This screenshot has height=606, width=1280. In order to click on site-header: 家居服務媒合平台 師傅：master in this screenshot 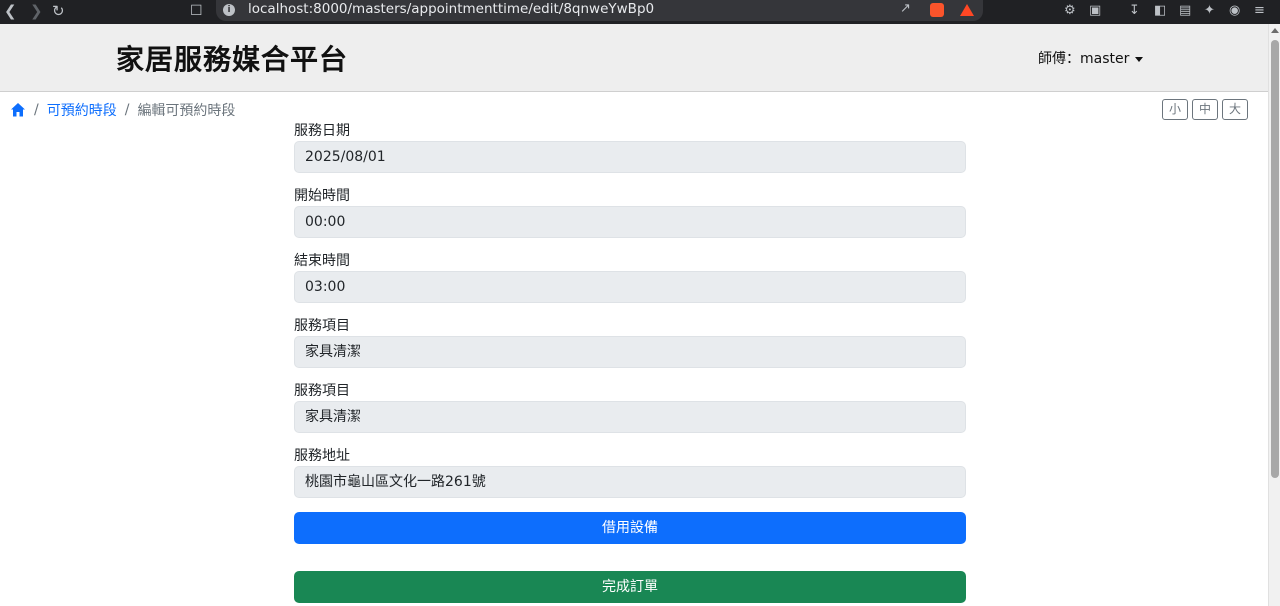, I will do `click(634, 58)`.